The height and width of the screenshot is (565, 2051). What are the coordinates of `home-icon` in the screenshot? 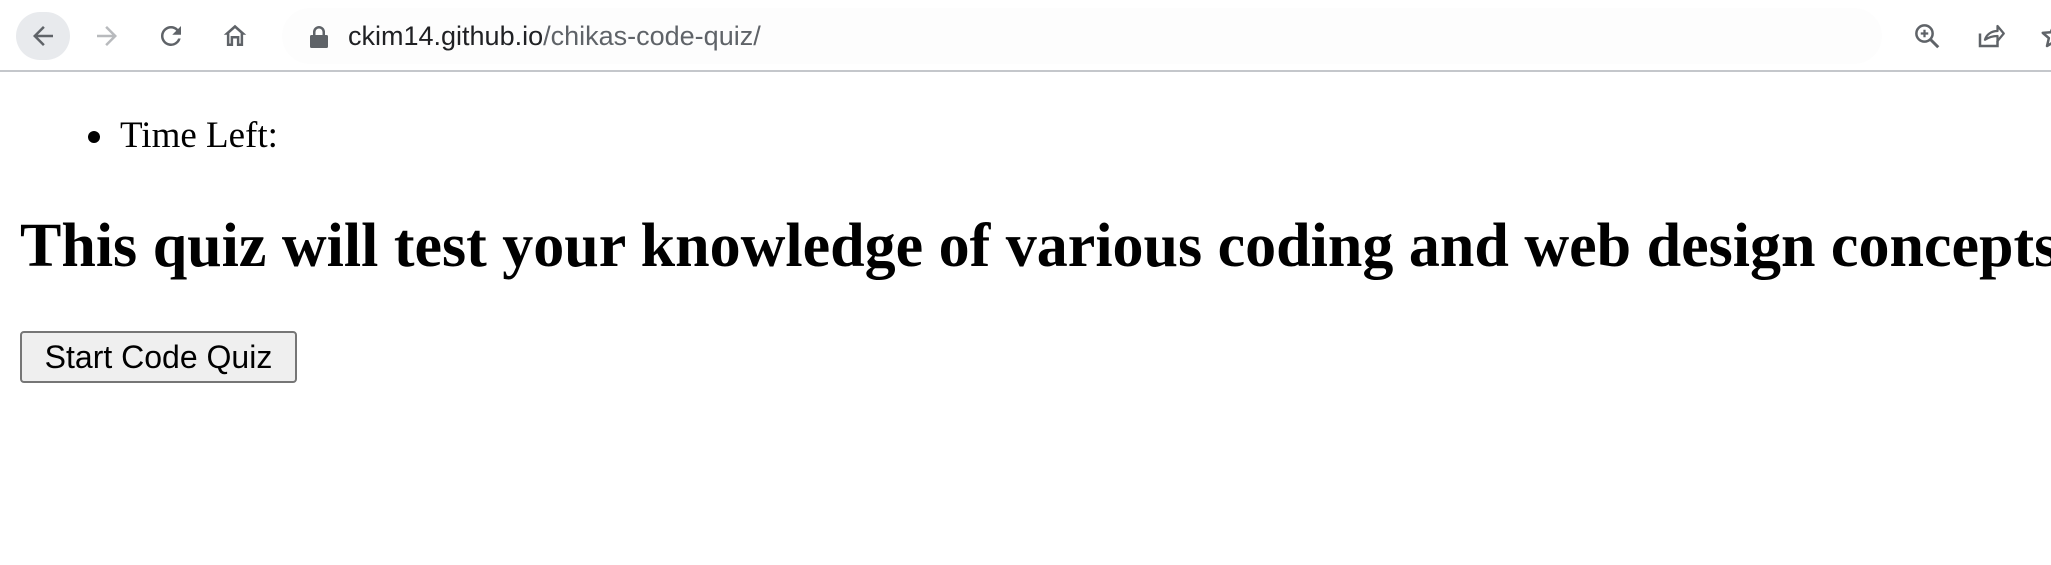 It's located at (235, 35).